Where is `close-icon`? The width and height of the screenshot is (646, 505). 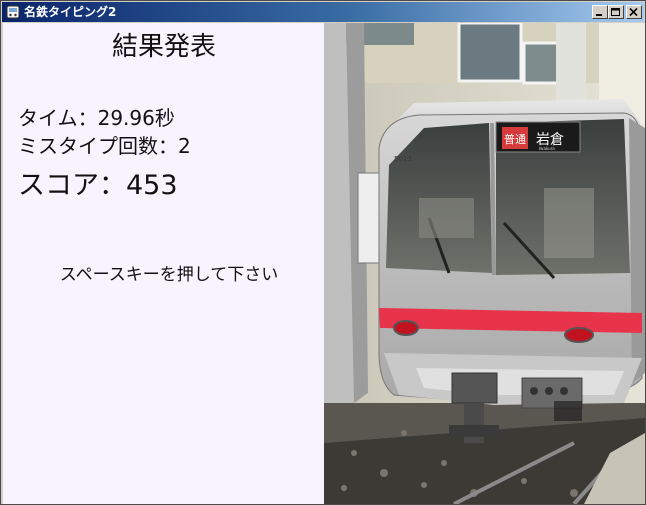 close-icon is located at coordinates (633, 12).